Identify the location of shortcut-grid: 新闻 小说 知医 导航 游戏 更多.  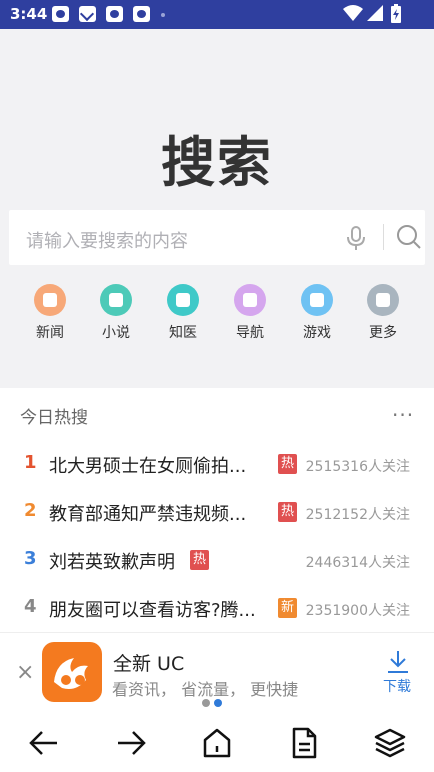
(217, 314).